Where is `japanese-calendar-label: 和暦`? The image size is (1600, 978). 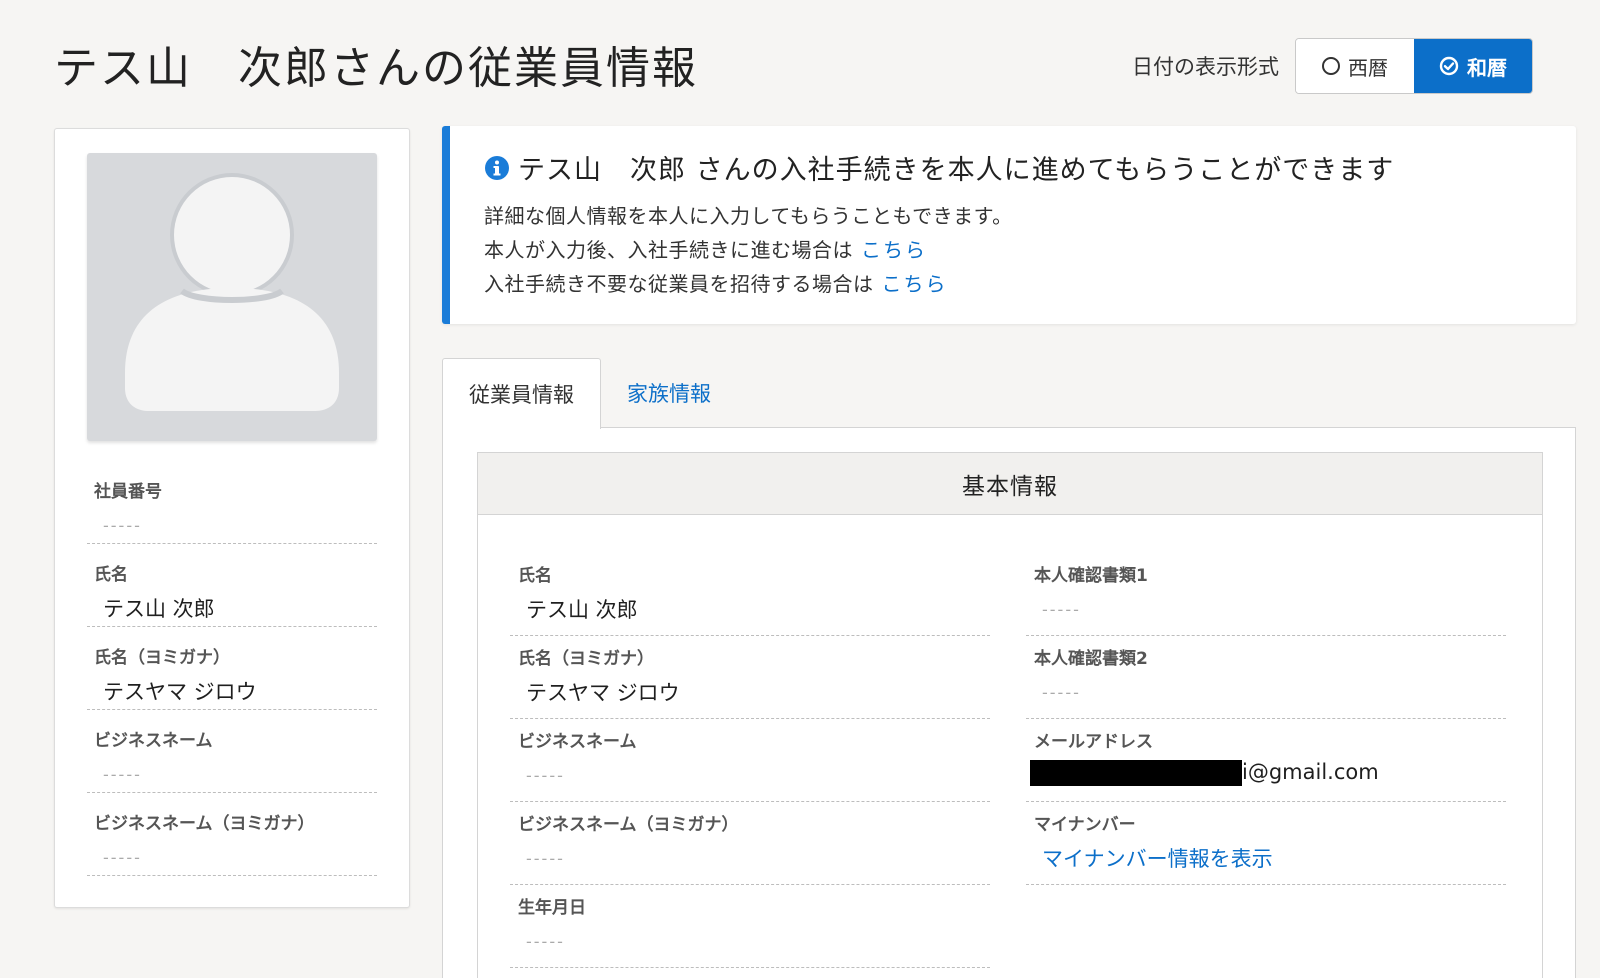 japanese-calendar-label: 和暦 is located at coordinates (1487, 67).